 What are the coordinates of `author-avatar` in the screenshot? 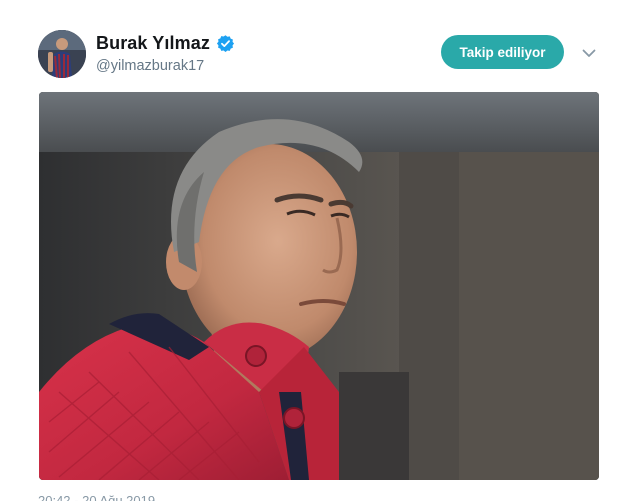 It's located at (62, 54).